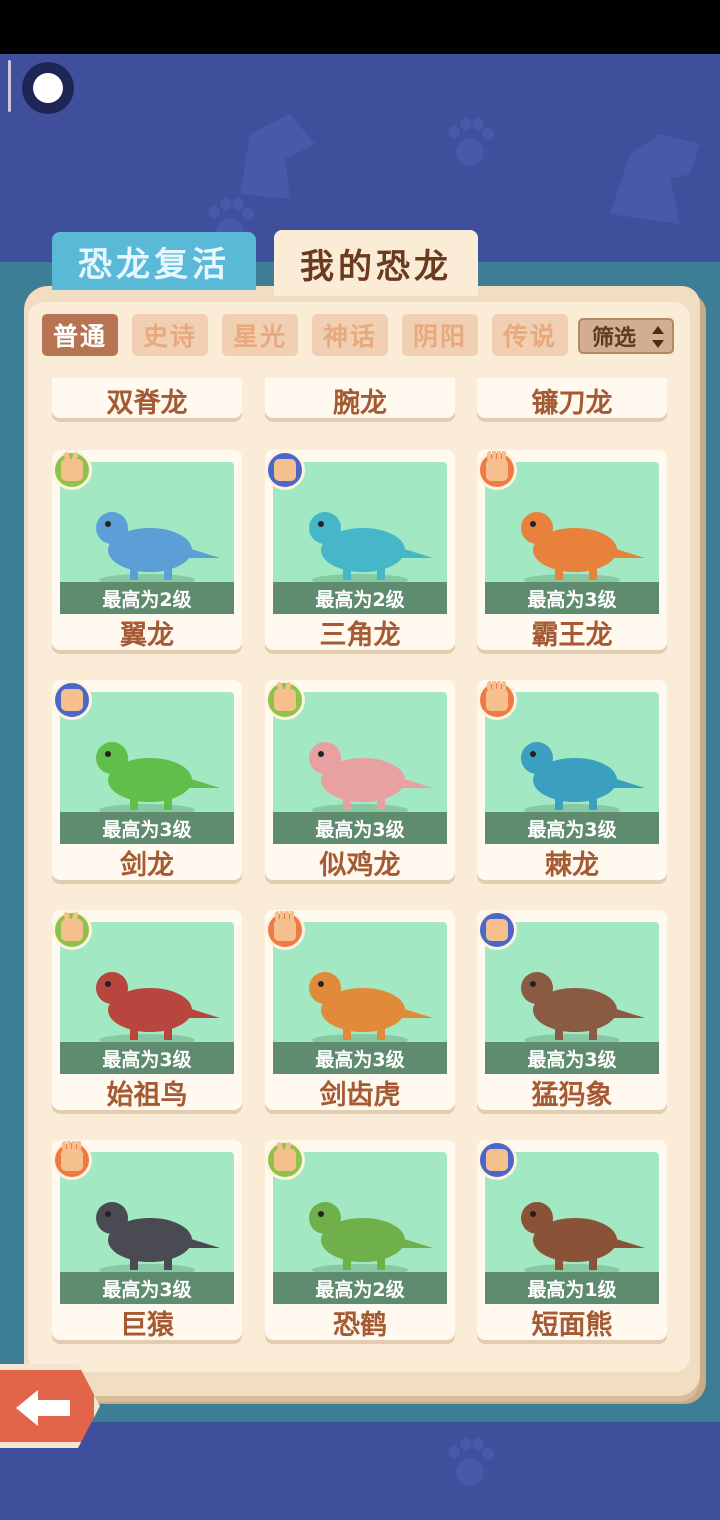 The width and height of the screenshot is (720, 1520). I want to click on dino-name: 三角龙, so click(360, 635).